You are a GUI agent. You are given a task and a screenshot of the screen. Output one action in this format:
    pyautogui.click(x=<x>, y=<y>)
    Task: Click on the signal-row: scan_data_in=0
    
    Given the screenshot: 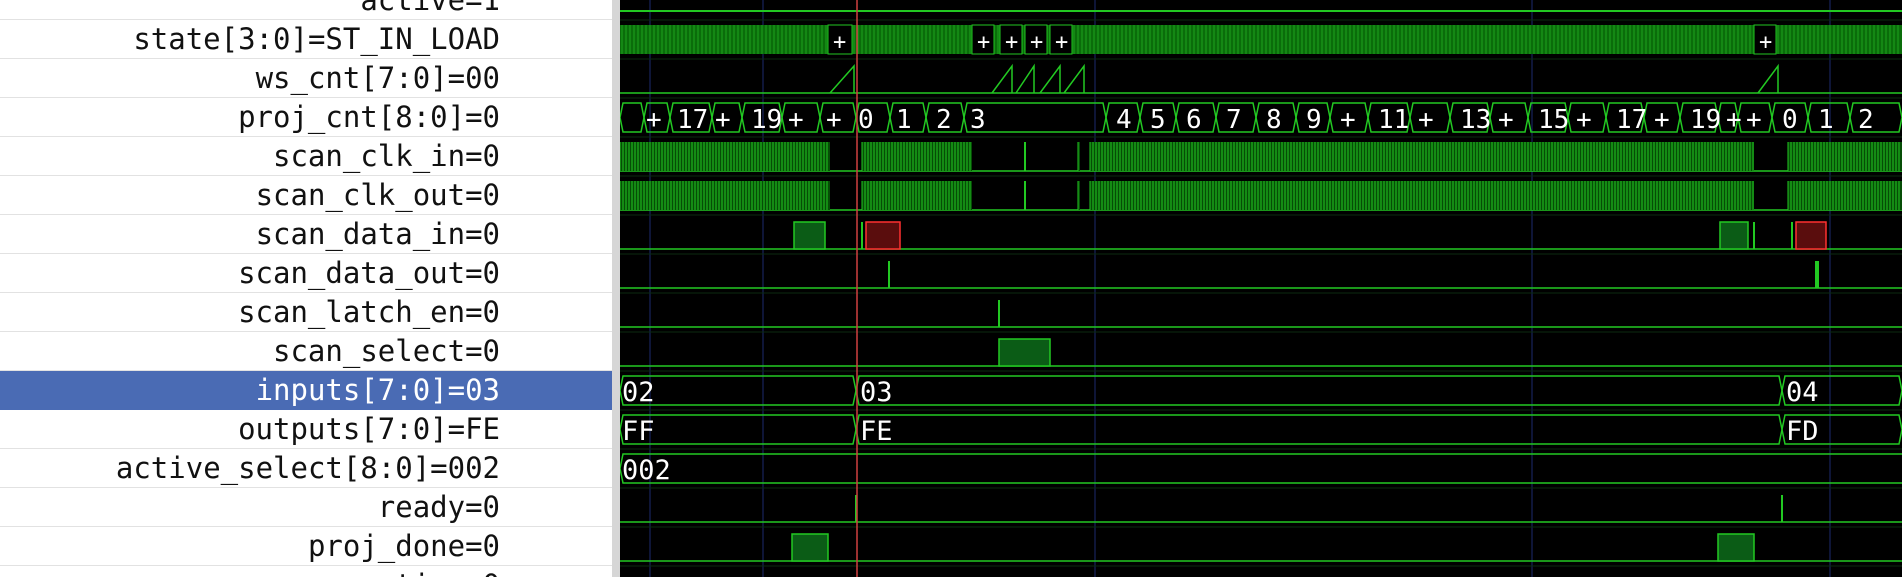 What is the action you would take?
    pyautogui.click(x=306, y=234)
    